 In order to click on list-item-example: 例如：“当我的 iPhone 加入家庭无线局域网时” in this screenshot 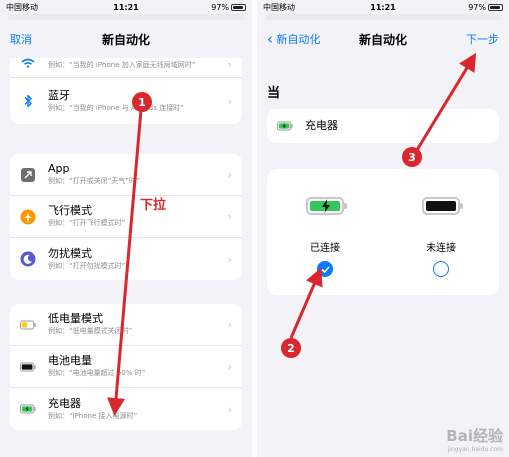, I will do `click(122, 65)`.